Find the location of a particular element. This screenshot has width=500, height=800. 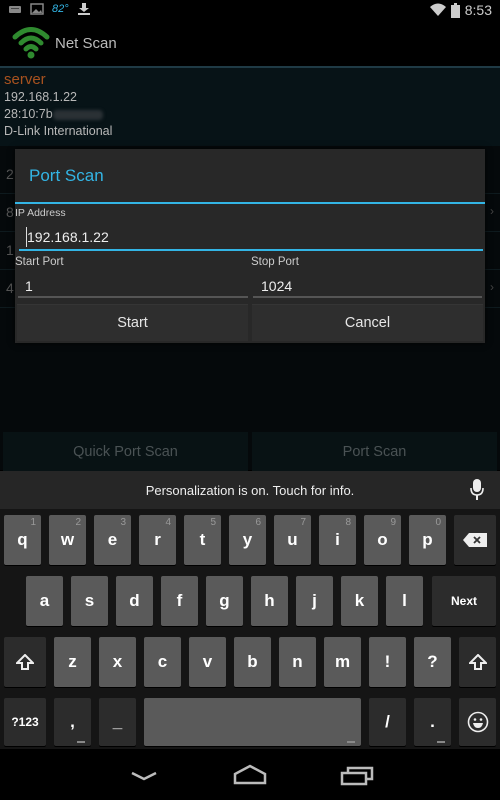

back-icon is located at coordinates (144, 775).